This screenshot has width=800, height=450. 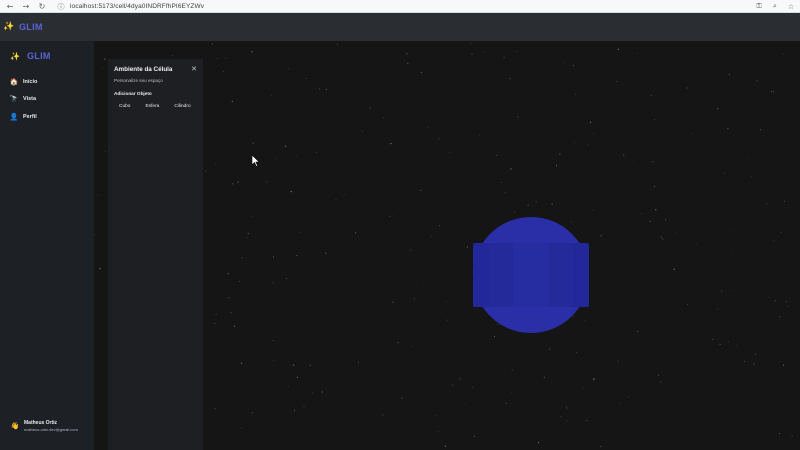 What do you see at coordinates (30, 56) in the screenshot?
I see `sidebar-logo: ✨ GLIM` at bounding box center [30, 56].